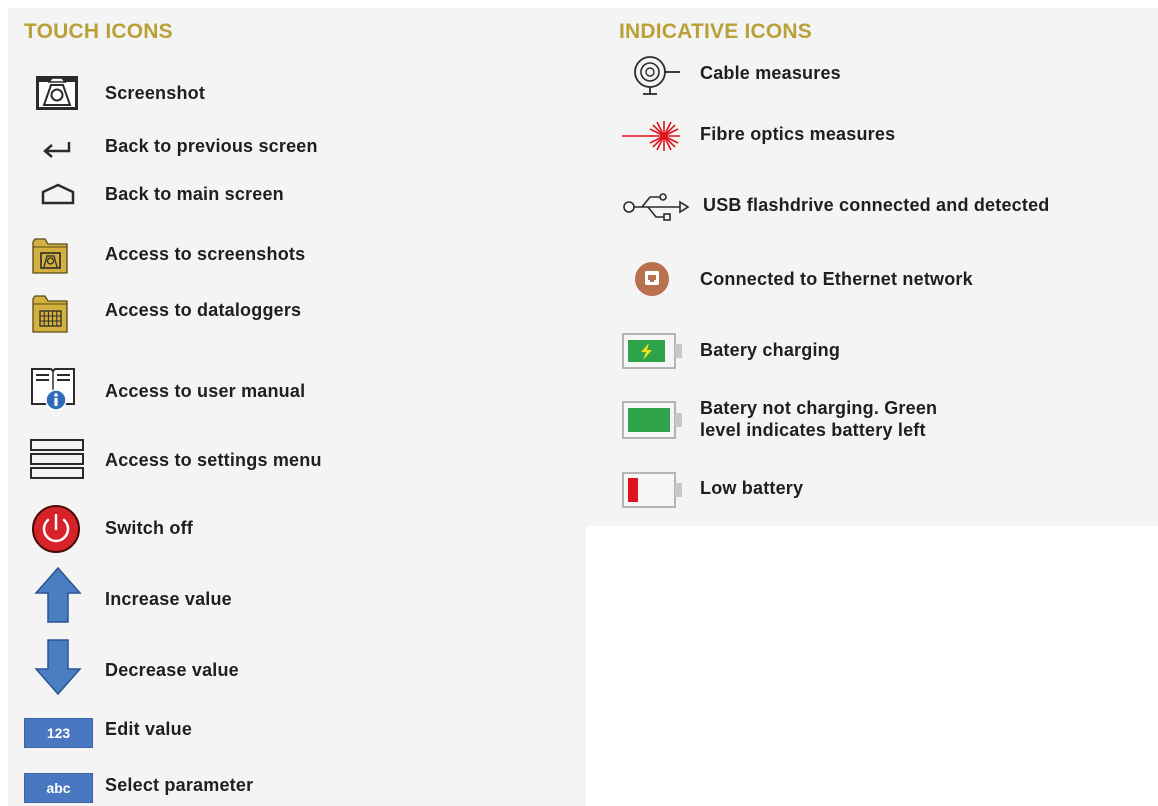  I want to click on battery-not-charging-label-line2: level indicates battery left, so click(813, 430).